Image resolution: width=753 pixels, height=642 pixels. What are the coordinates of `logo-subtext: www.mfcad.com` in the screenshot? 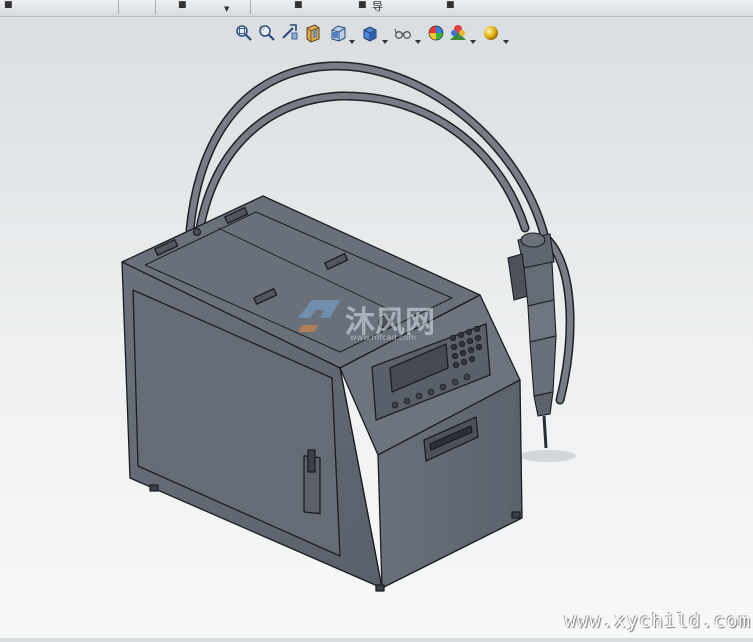 It's located at (383, 337).